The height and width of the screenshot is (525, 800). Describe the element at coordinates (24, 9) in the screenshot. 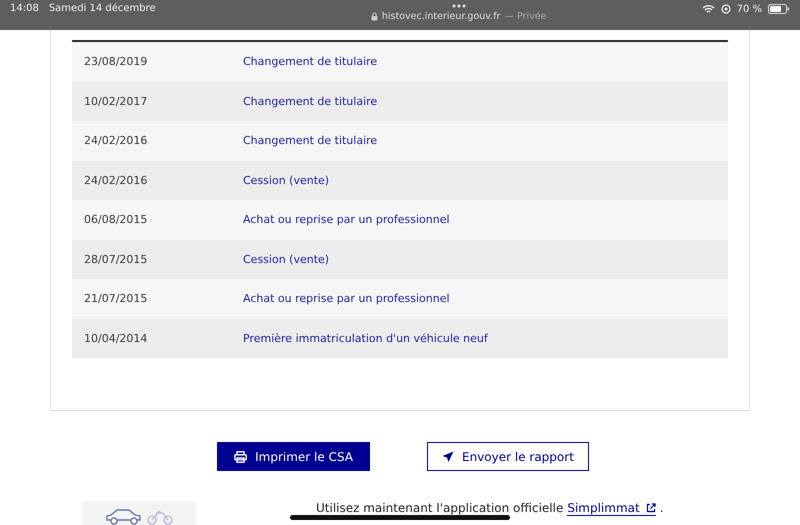

I see `status-time: 14:08` at that location.